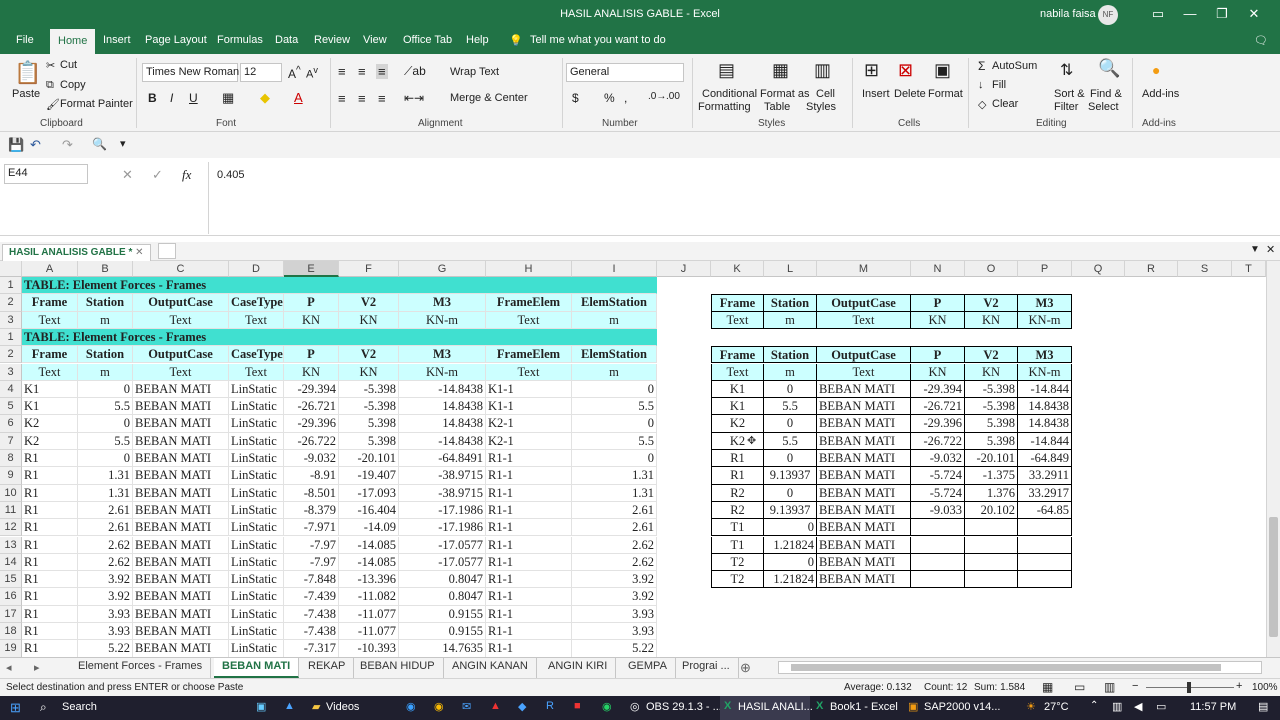  Describe the element at coordinates (790, 476) in the screenshot. I see `right-table-cell: 9.13937` at that location.